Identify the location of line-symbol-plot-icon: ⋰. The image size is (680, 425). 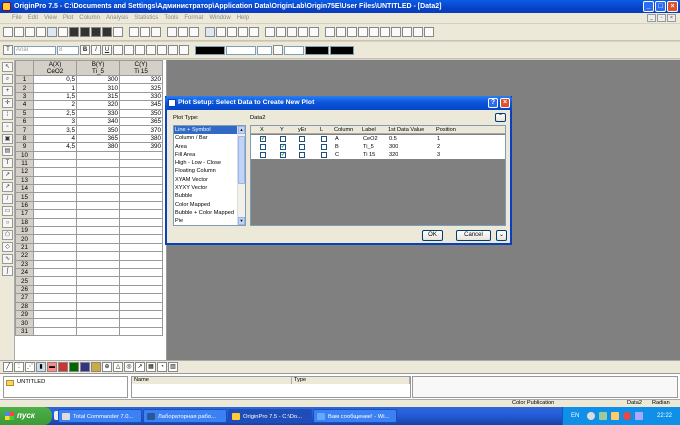
(30, 367).